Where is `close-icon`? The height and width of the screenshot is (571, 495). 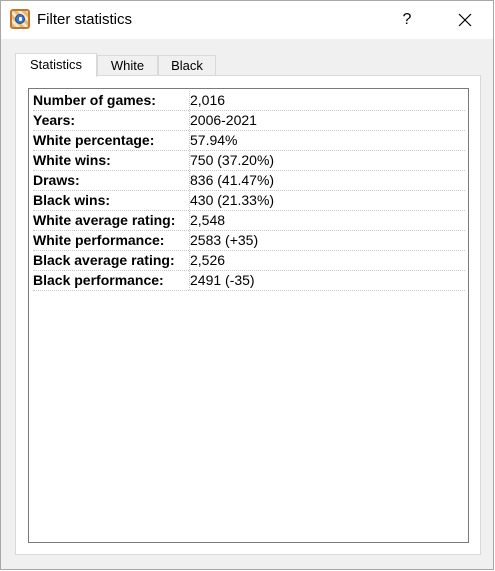 close-icon is located at coordinates (465, 20).